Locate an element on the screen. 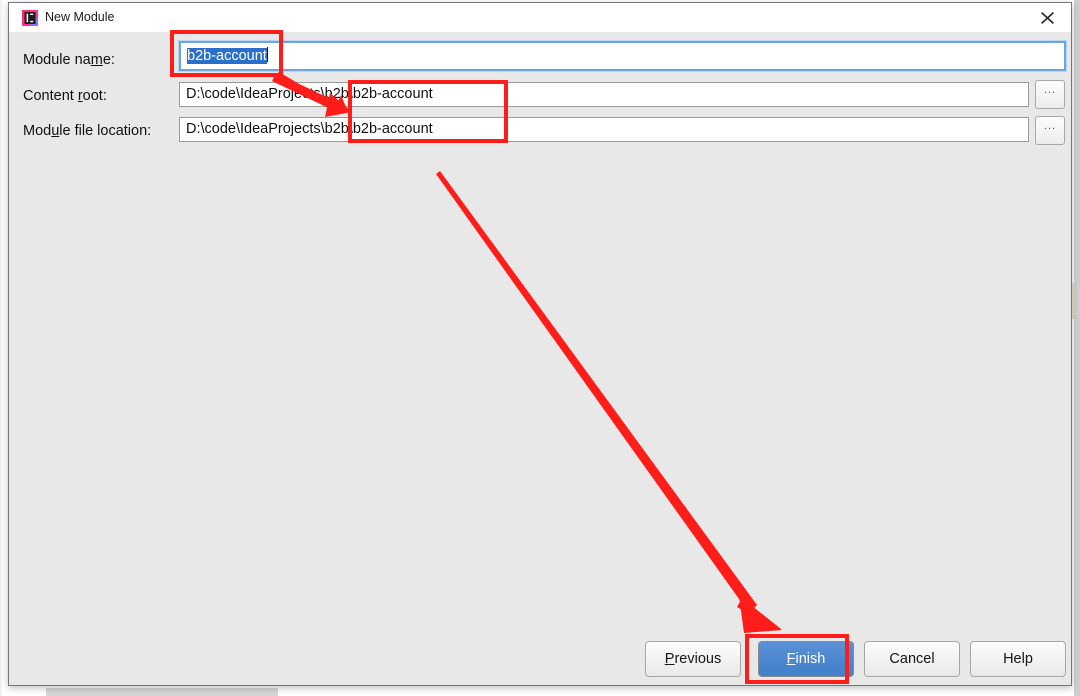  previous-button: Previous is located at coordinates (693, 659).